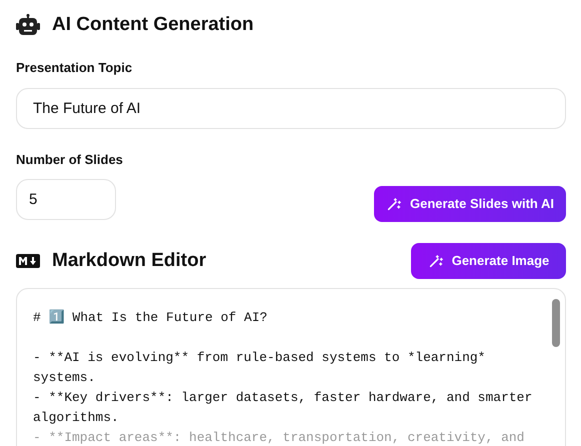  Describe the element at coordinates (556, 323) in the screenshot. I see `scrollbar` at that location.